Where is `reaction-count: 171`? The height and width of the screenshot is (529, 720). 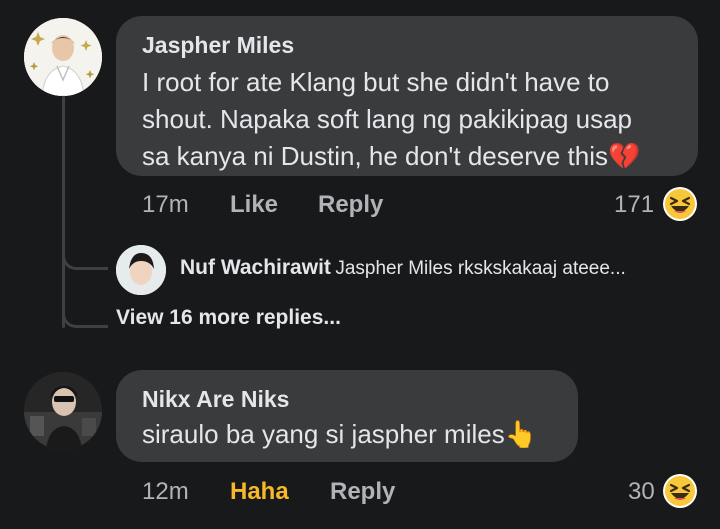 reaction-count: 171 is located at coordinates (634, 205).